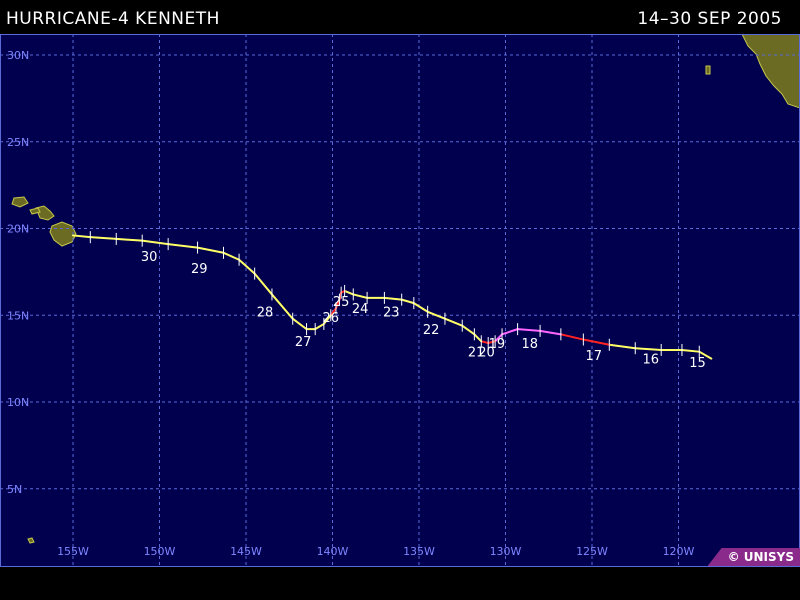  What do you see at coordinates (529, 344) in the screenshot?
I see `day-label: 18` at bounding box center [529, 344].